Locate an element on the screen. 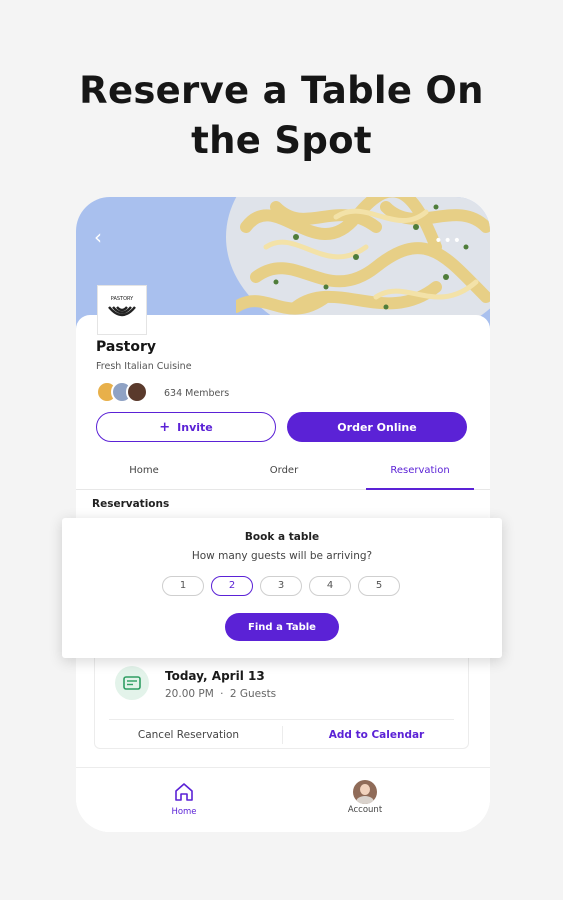  business-tagline: Fresh Italian Cuisine is located at coordinates (144, 366).